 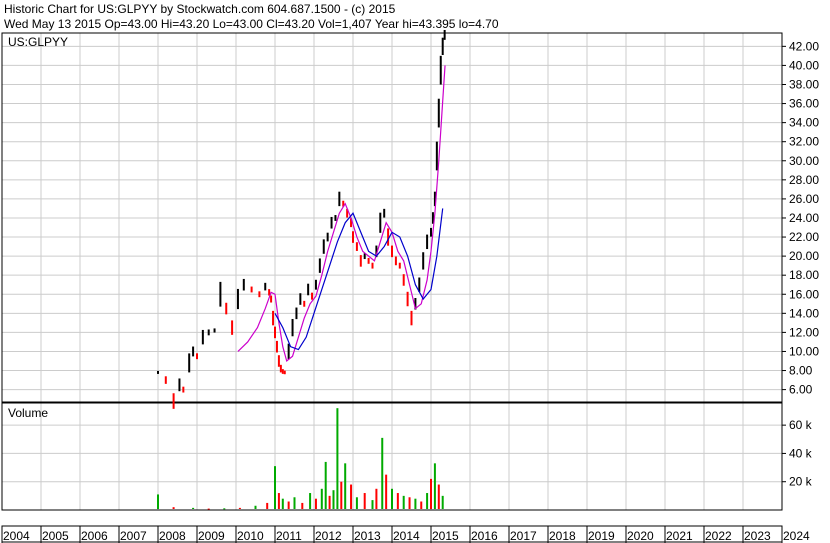 What do you see at coordinates (796, 536) in the screenshot?
I see `year-axis-label: 2024` at bounding box center [796, 536].